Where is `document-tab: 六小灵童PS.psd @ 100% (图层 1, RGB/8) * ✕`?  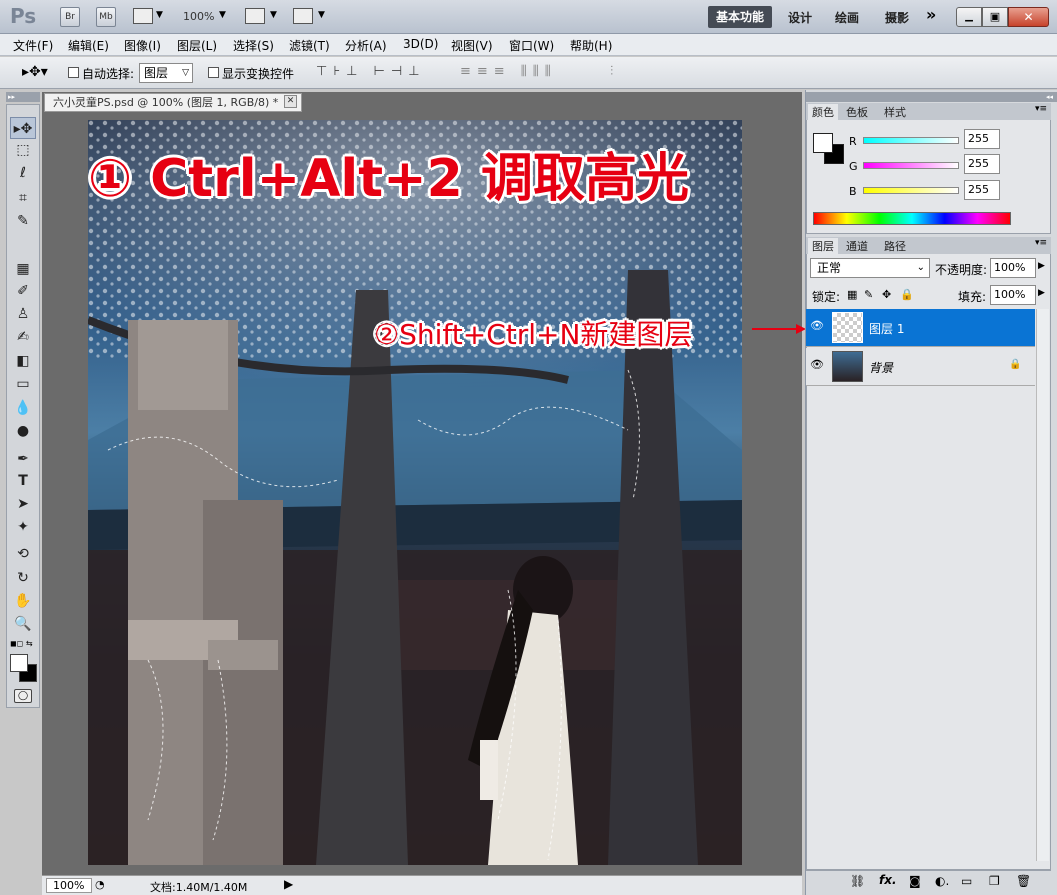 document-tab: 六小灵童PS.psd @ 100% (图层 1, RGB/8) * ✕ is located at coordinates (173, 102).